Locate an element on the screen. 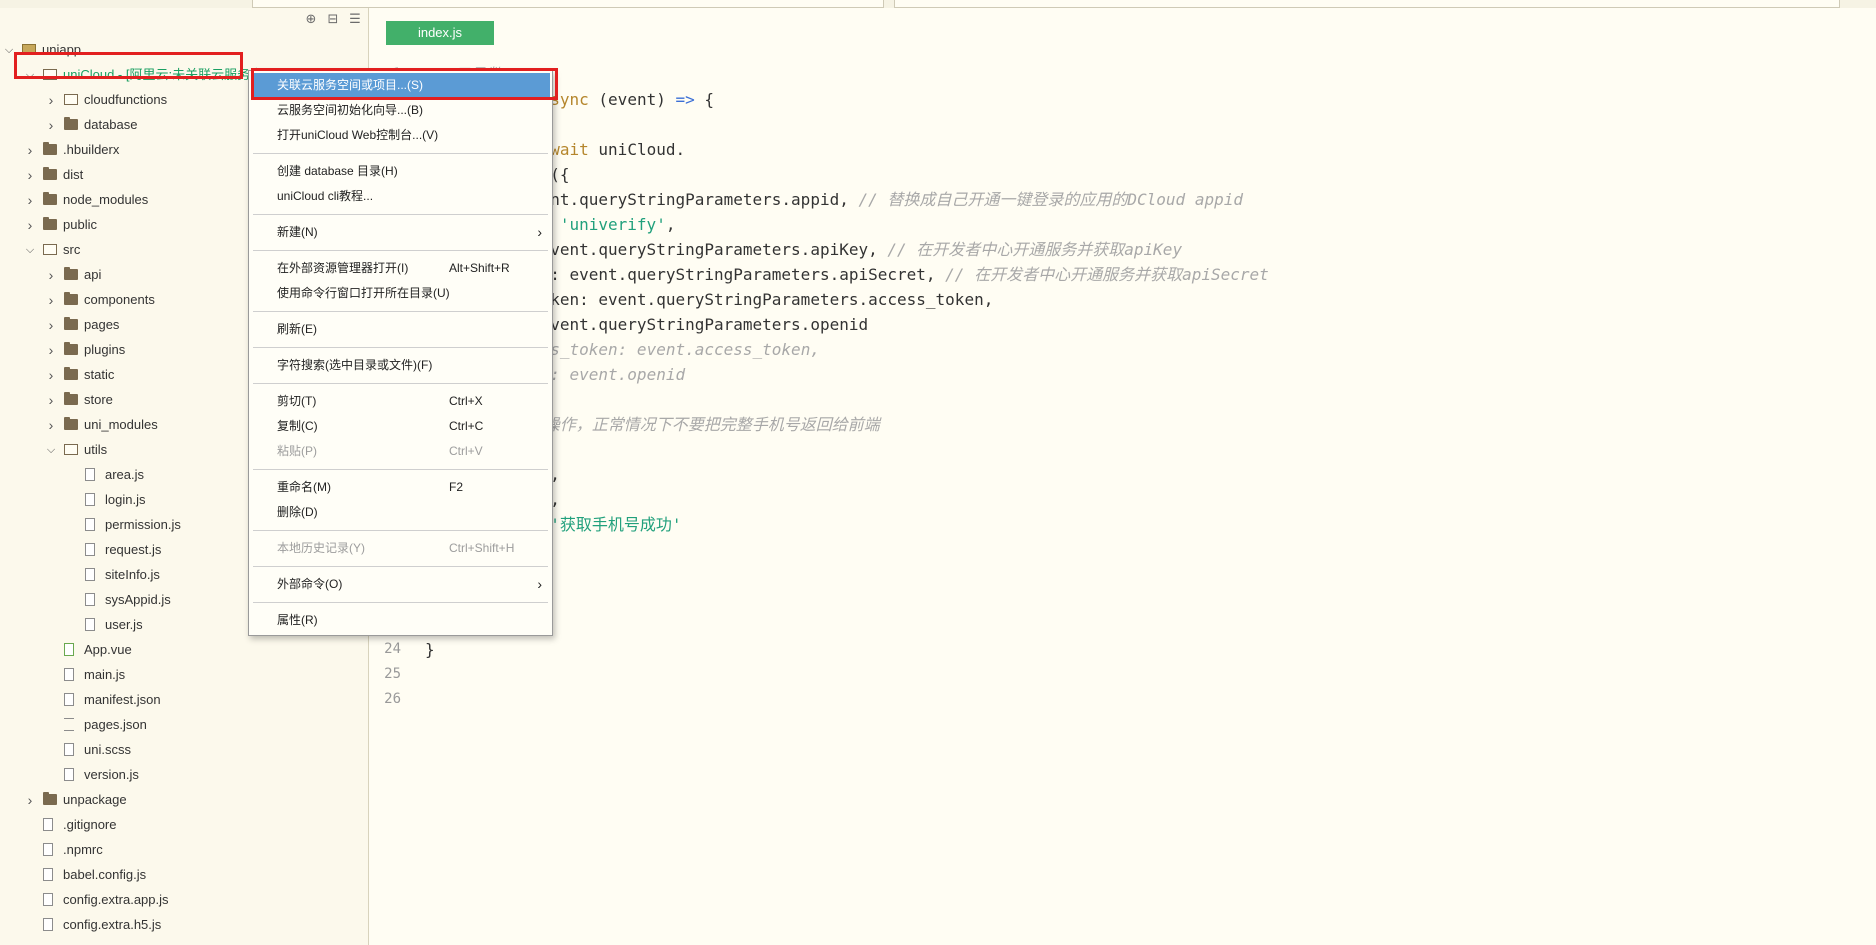  menu-item: 复制(C) Ctrl+C is located at coordinates (400, 426).